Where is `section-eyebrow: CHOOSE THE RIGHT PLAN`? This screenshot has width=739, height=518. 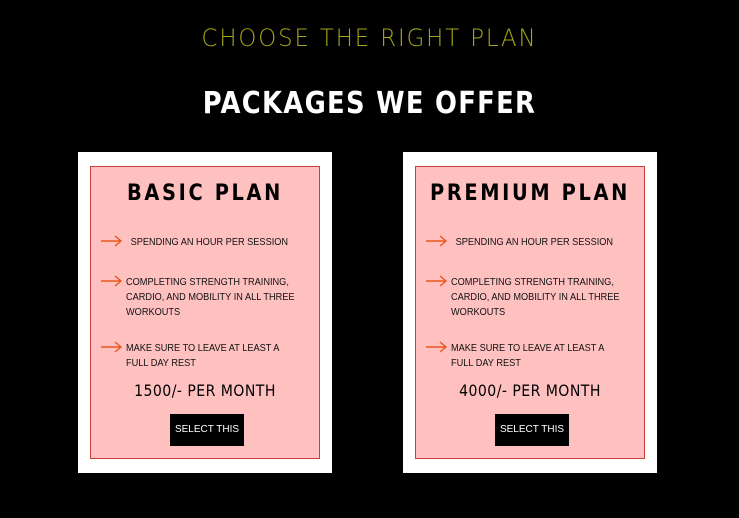
section-eyebrow: CHOOSE THE RIGHT PLAN is located at coordinates (369, 38).